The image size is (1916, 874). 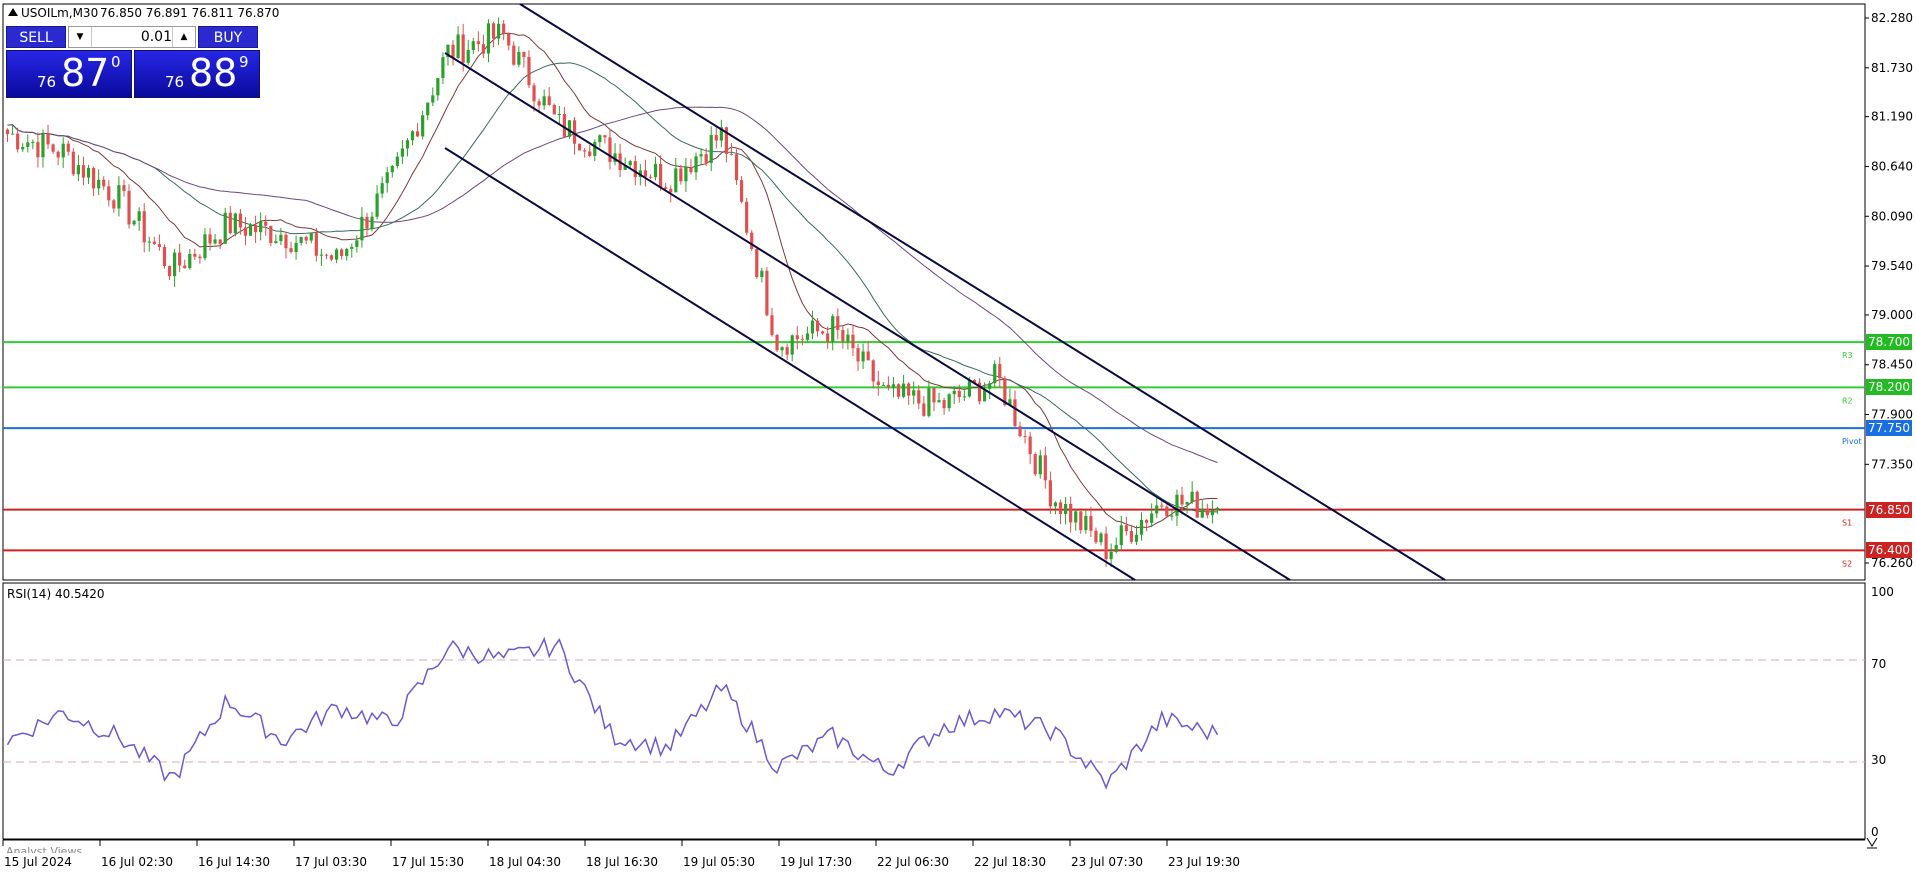 What do you see at coordinates (136, 848) in the screenshot?
I see `analyst-views-tab: Analyst Views` at bounding box center [136, 848].